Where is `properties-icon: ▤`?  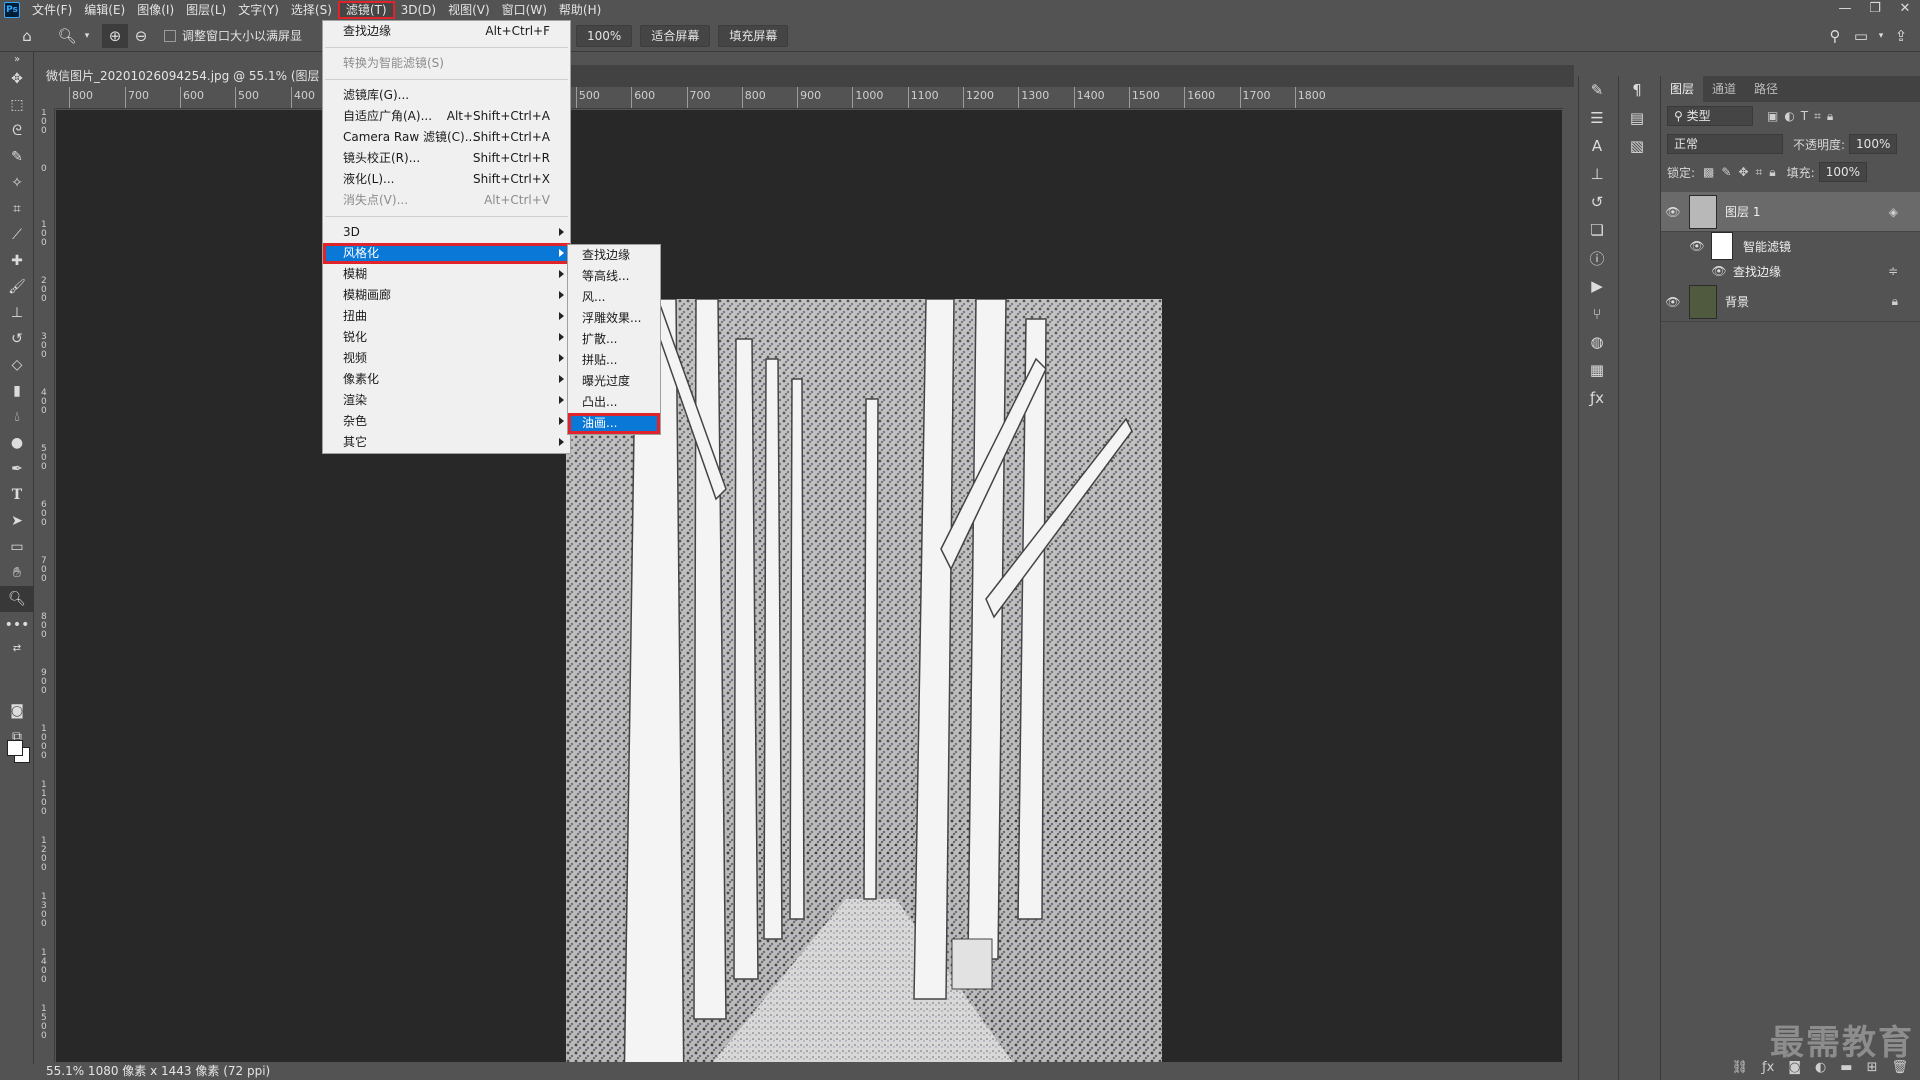 properties-icon: ▤ is located at coordinates (1637, 118).